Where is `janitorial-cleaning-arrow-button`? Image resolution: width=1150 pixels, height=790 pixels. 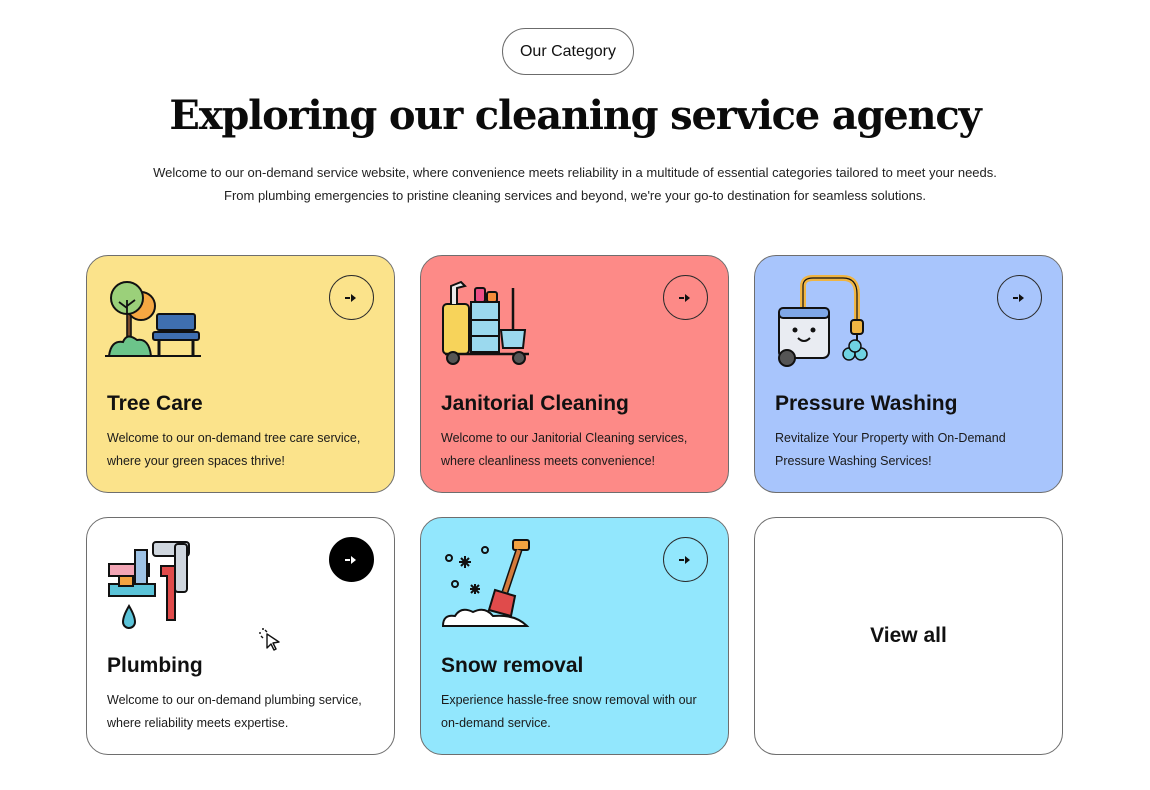
janitorial-cleaning-arrow-button is located at coordinates (685, 297).